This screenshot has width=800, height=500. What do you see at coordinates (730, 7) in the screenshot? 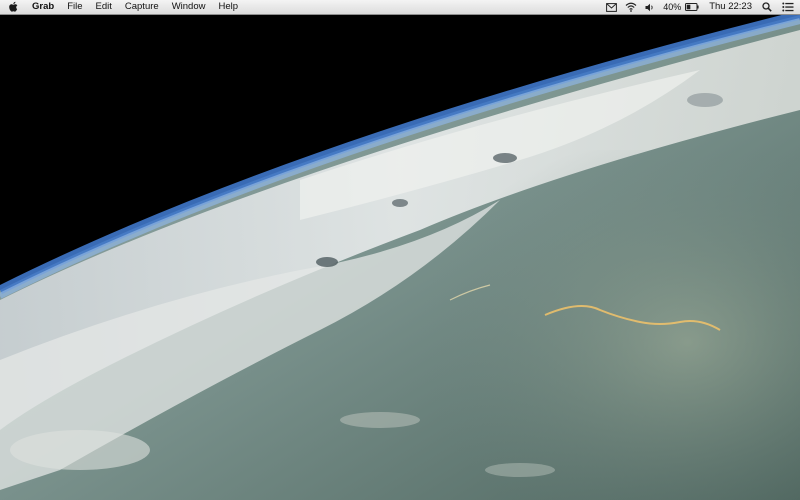
I see `menu-clock: Thu 22:23` at bounding box center [730, 7].